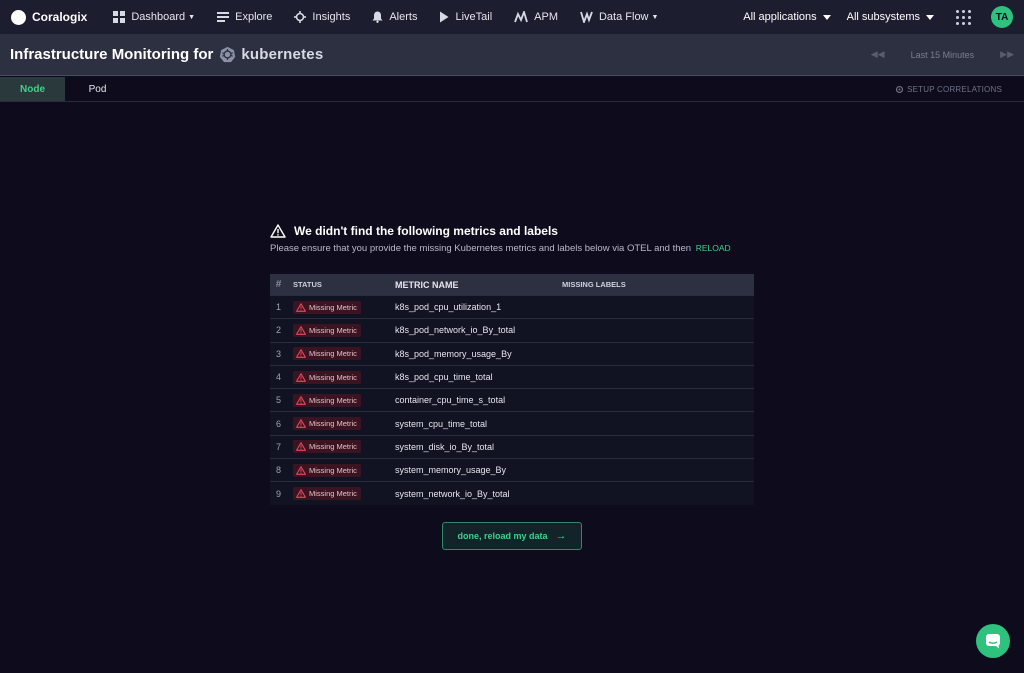 This screenshot has height=673, width=1024. Describe the element at coordinates (623, 17) in the screenshot. I see `nav-item-label: Data Flow` at that location.